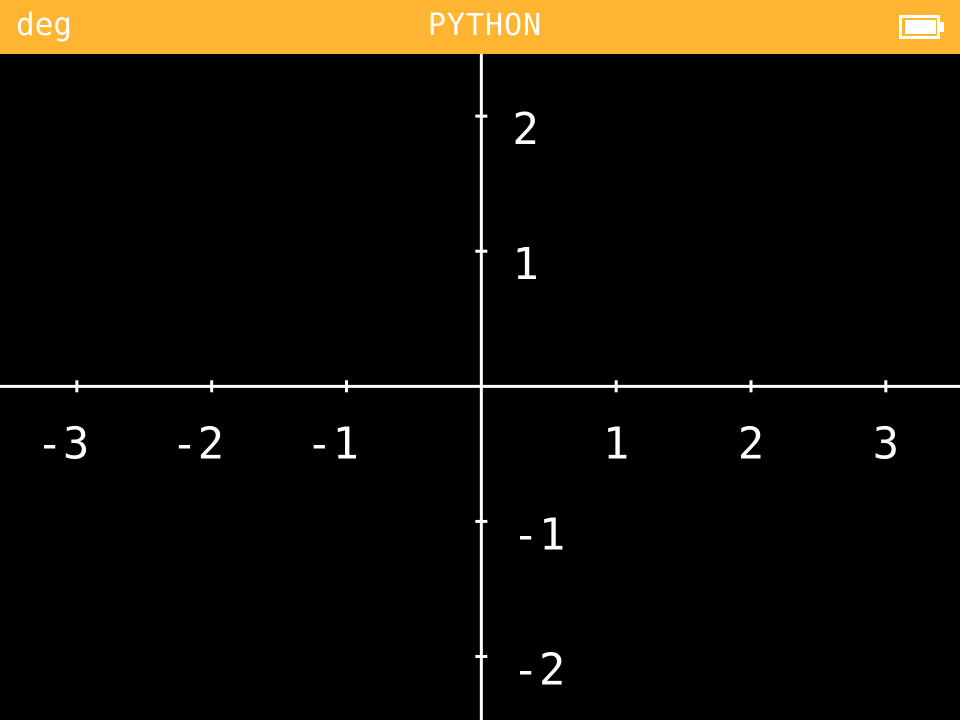 This screenshot has width=960, height=720. What do you see at coordinates (538, 670) in the screenshot?
I see `y-tick-label--2: -2` at bounding box center [538, 670].